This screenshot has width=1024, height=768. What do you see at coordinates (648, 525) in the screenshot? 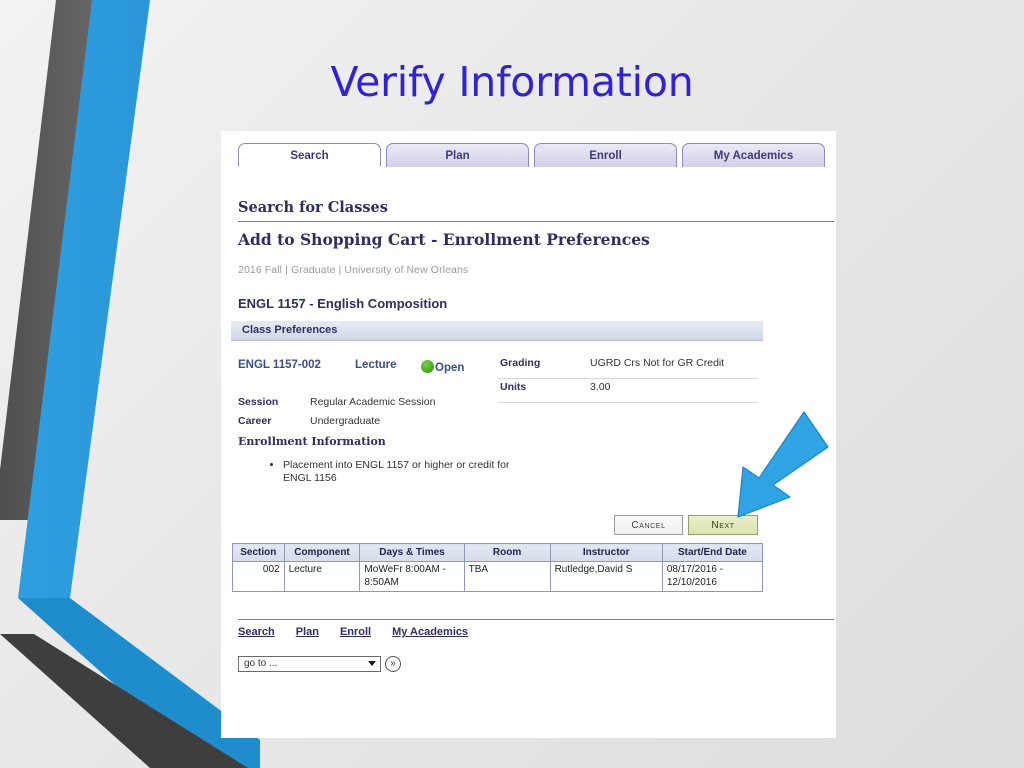
I see `cancel-button: Cancel` at bounding box center [648, 525].